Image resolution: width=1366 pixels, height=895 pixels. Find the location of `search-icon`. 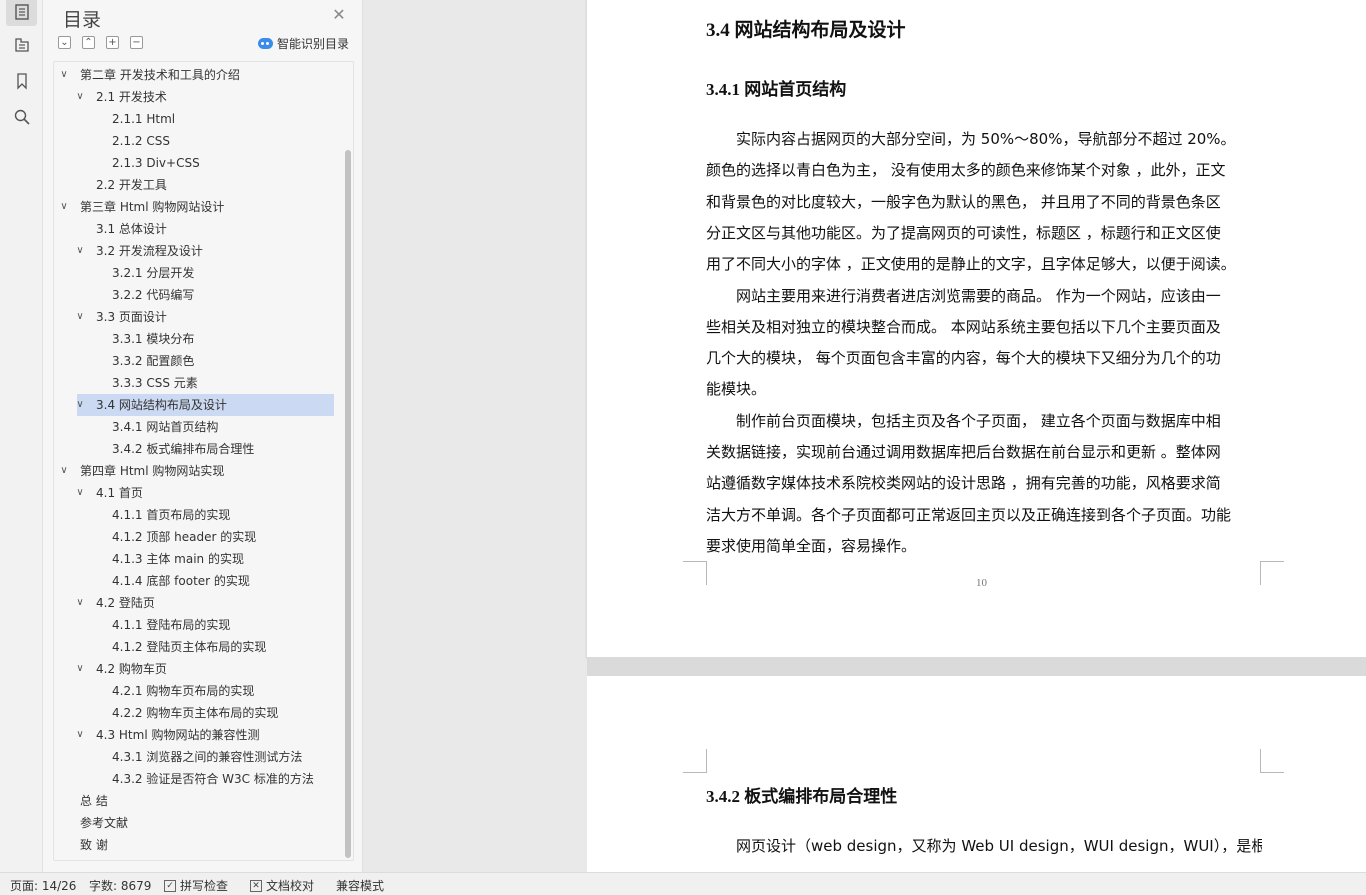

search-icon is located at coordinates (21, 117).